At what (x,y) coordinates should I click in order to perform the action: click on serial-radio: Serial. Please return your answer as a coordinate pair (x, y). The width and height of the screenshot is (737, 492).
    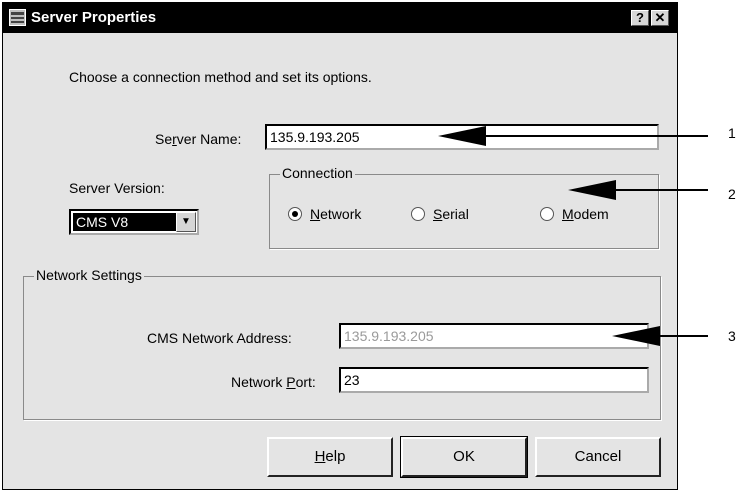
    Looking at the image, I should click on (440, 214).